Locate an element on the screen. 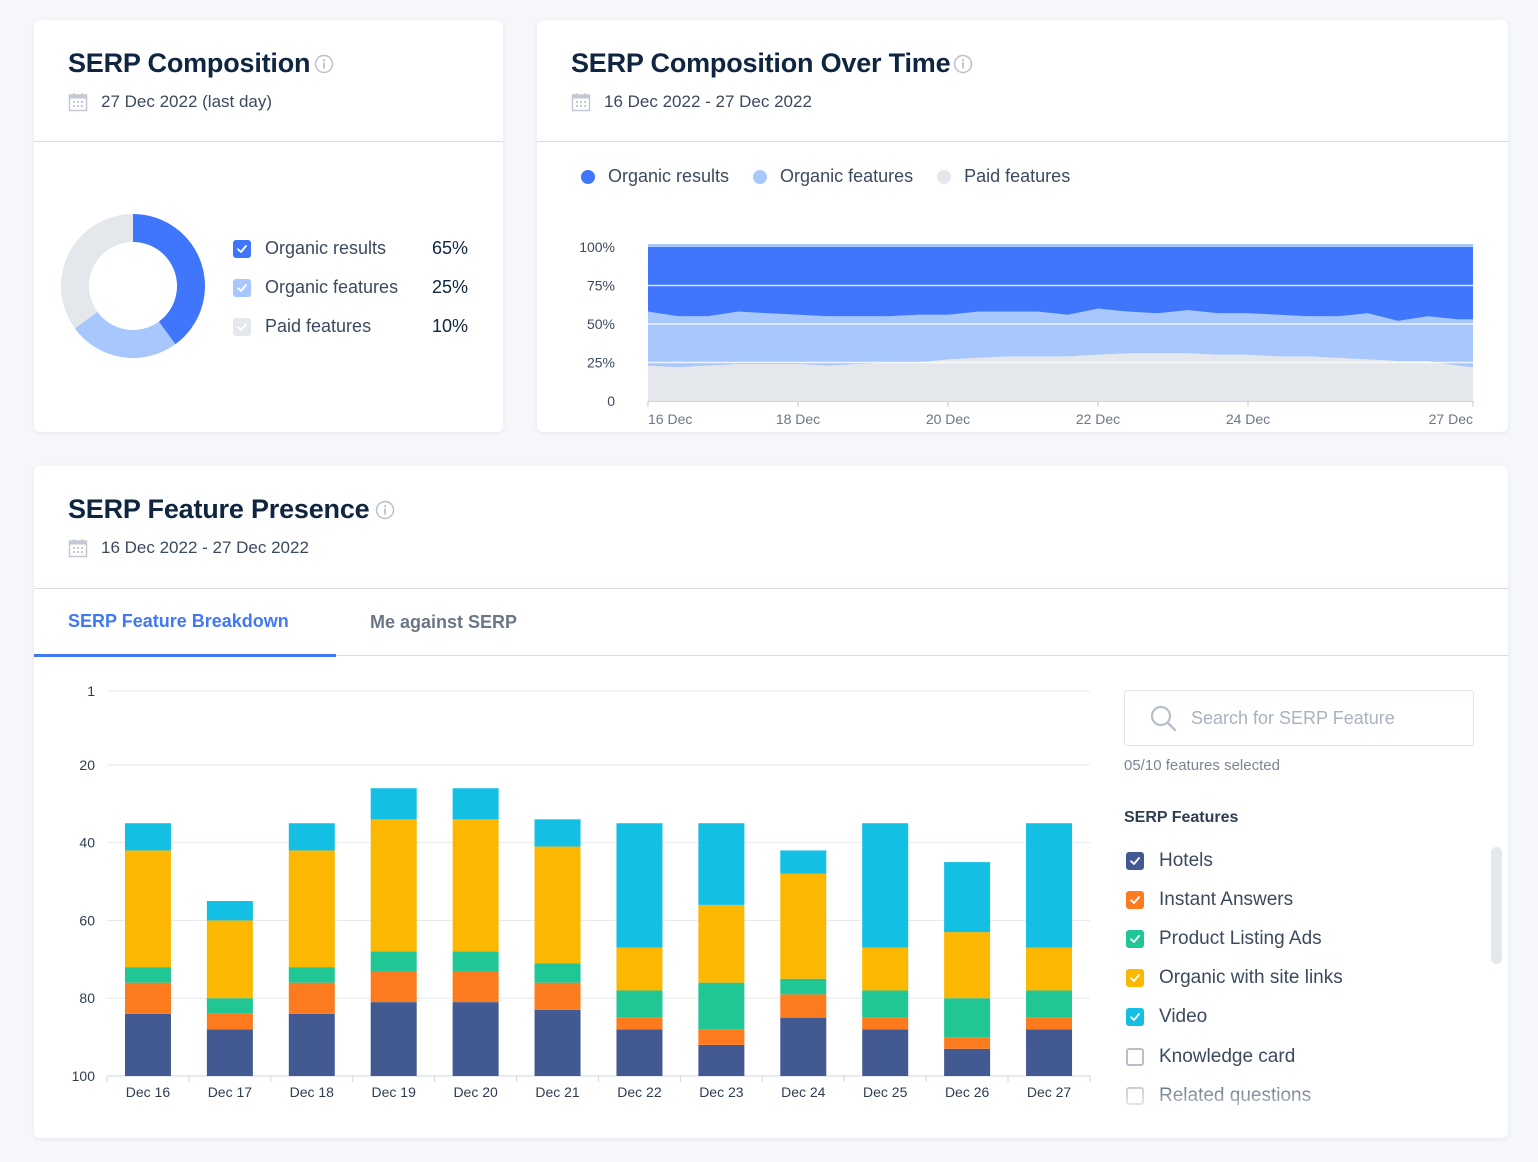 This screenshot has height=1162, width=1538. feature-option-instant-answers: Instant Answers is located at coordinates (1296, 899).